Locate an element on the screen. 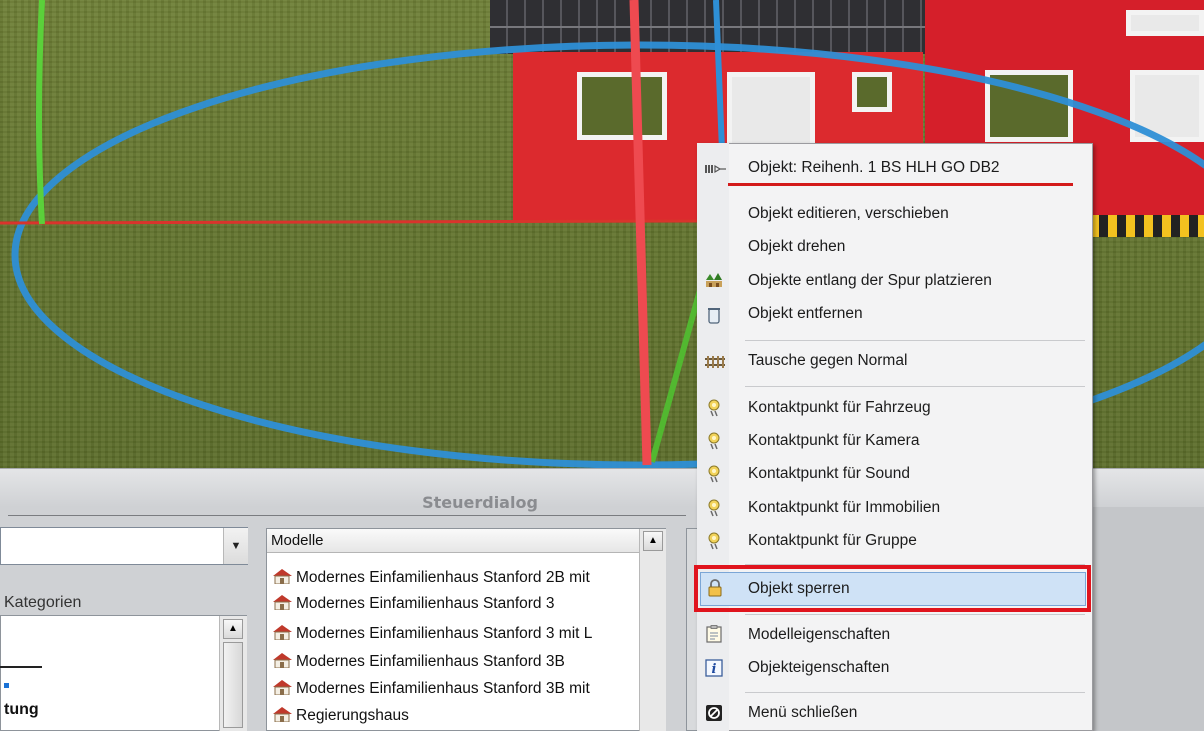 This screenshot has height=731, width=1204. menu-item-remove: Objekt entfernen is located at coordinates (805, 314).